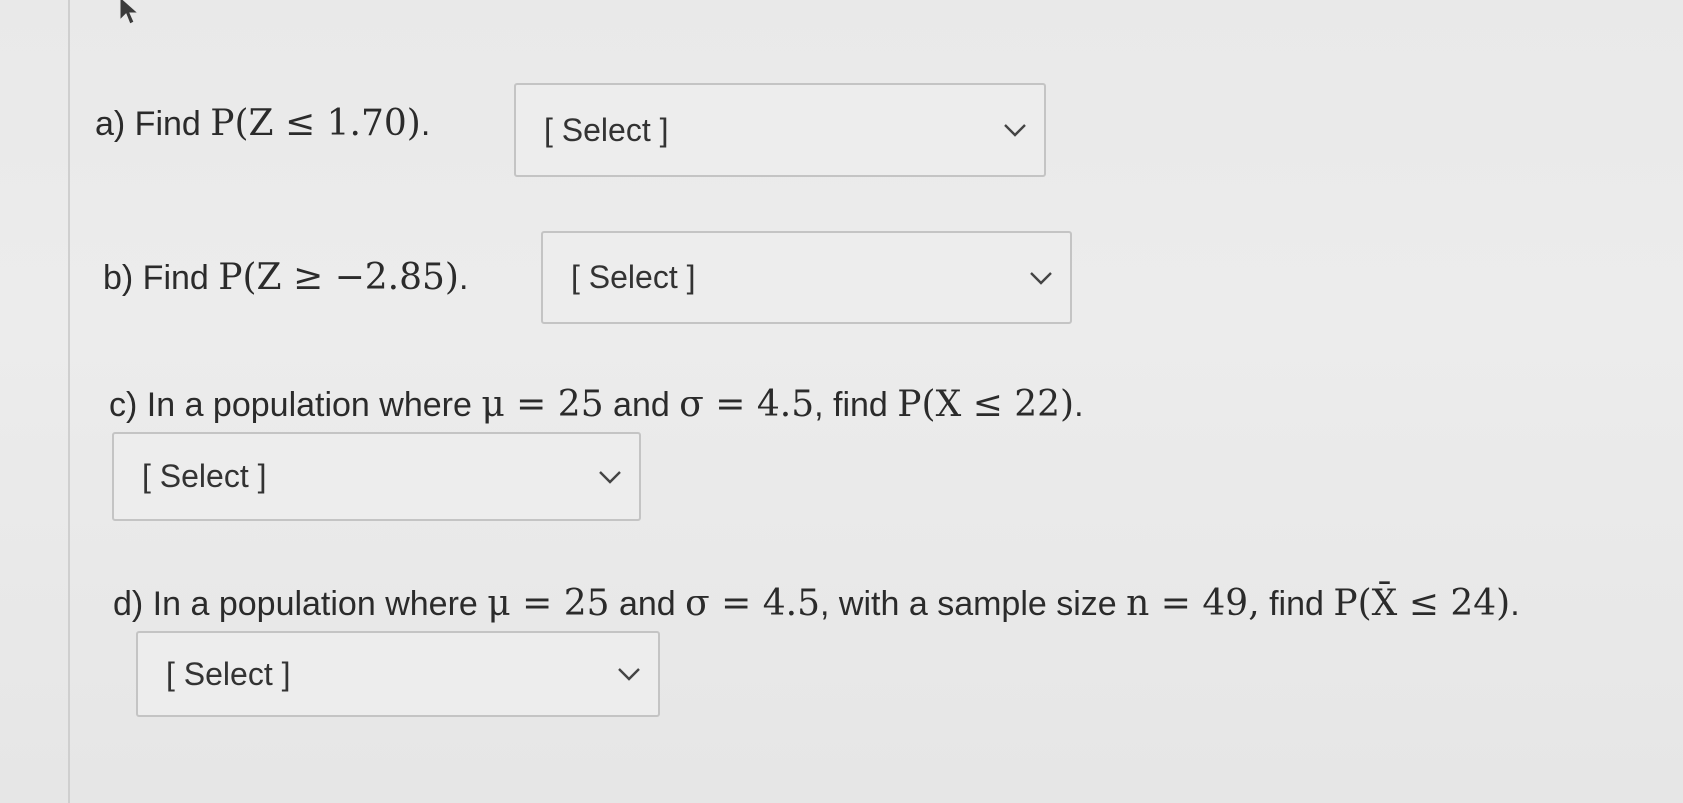 Image resolution: width=1683 pixels, height=803 pixels. I want to click on answer-a-select: [ Select ], so click(780, 130).